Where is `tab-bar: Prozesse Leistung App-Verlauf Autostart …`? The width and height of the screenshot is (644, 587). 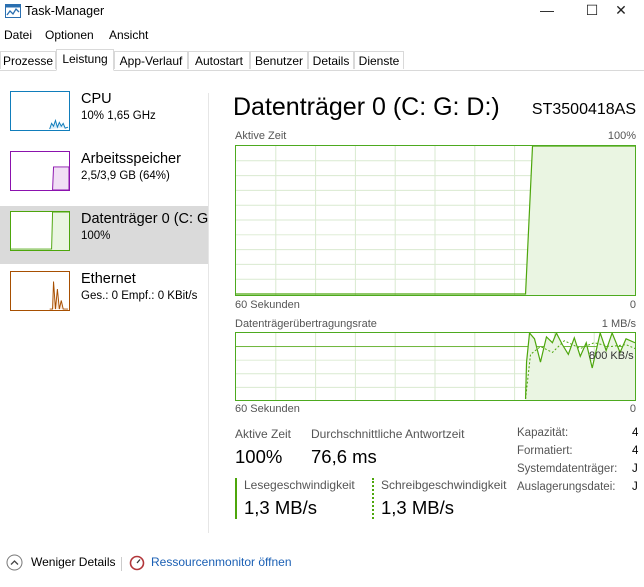 tab-bar: Prozesse Leistung App-Verlauf Autostart … is located at coordinates (322, 60).